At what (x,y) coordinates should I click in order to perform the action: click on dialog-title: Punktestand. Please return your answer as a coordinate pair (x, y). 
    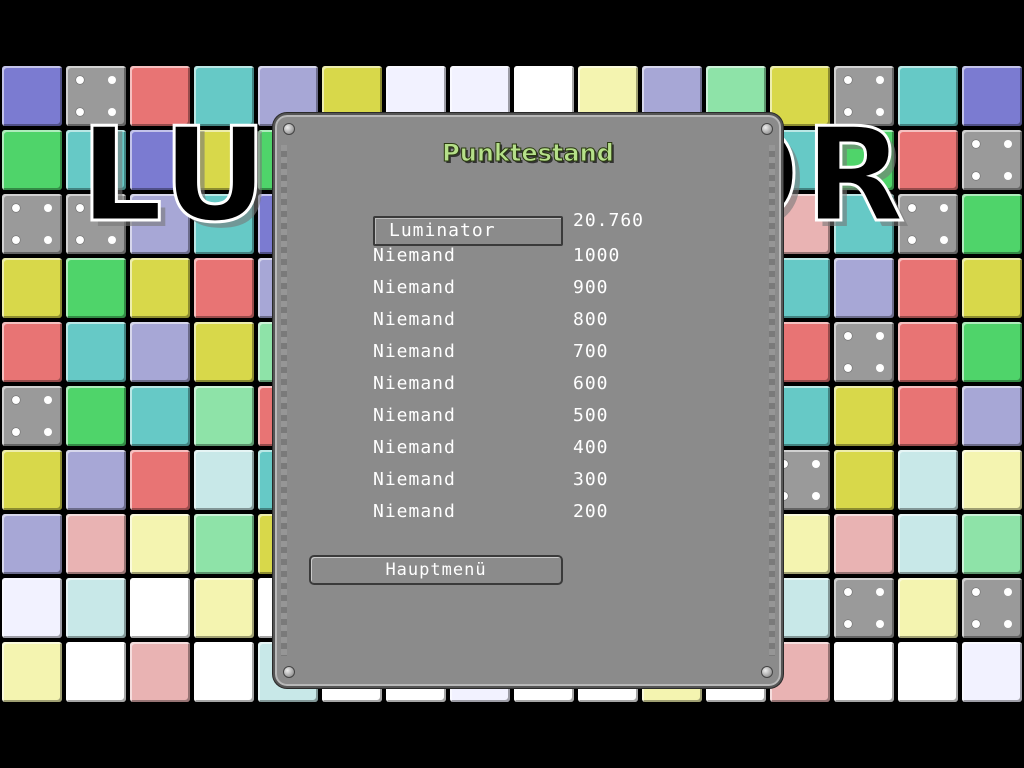
    Looking at the image, I should click on (528, 153).